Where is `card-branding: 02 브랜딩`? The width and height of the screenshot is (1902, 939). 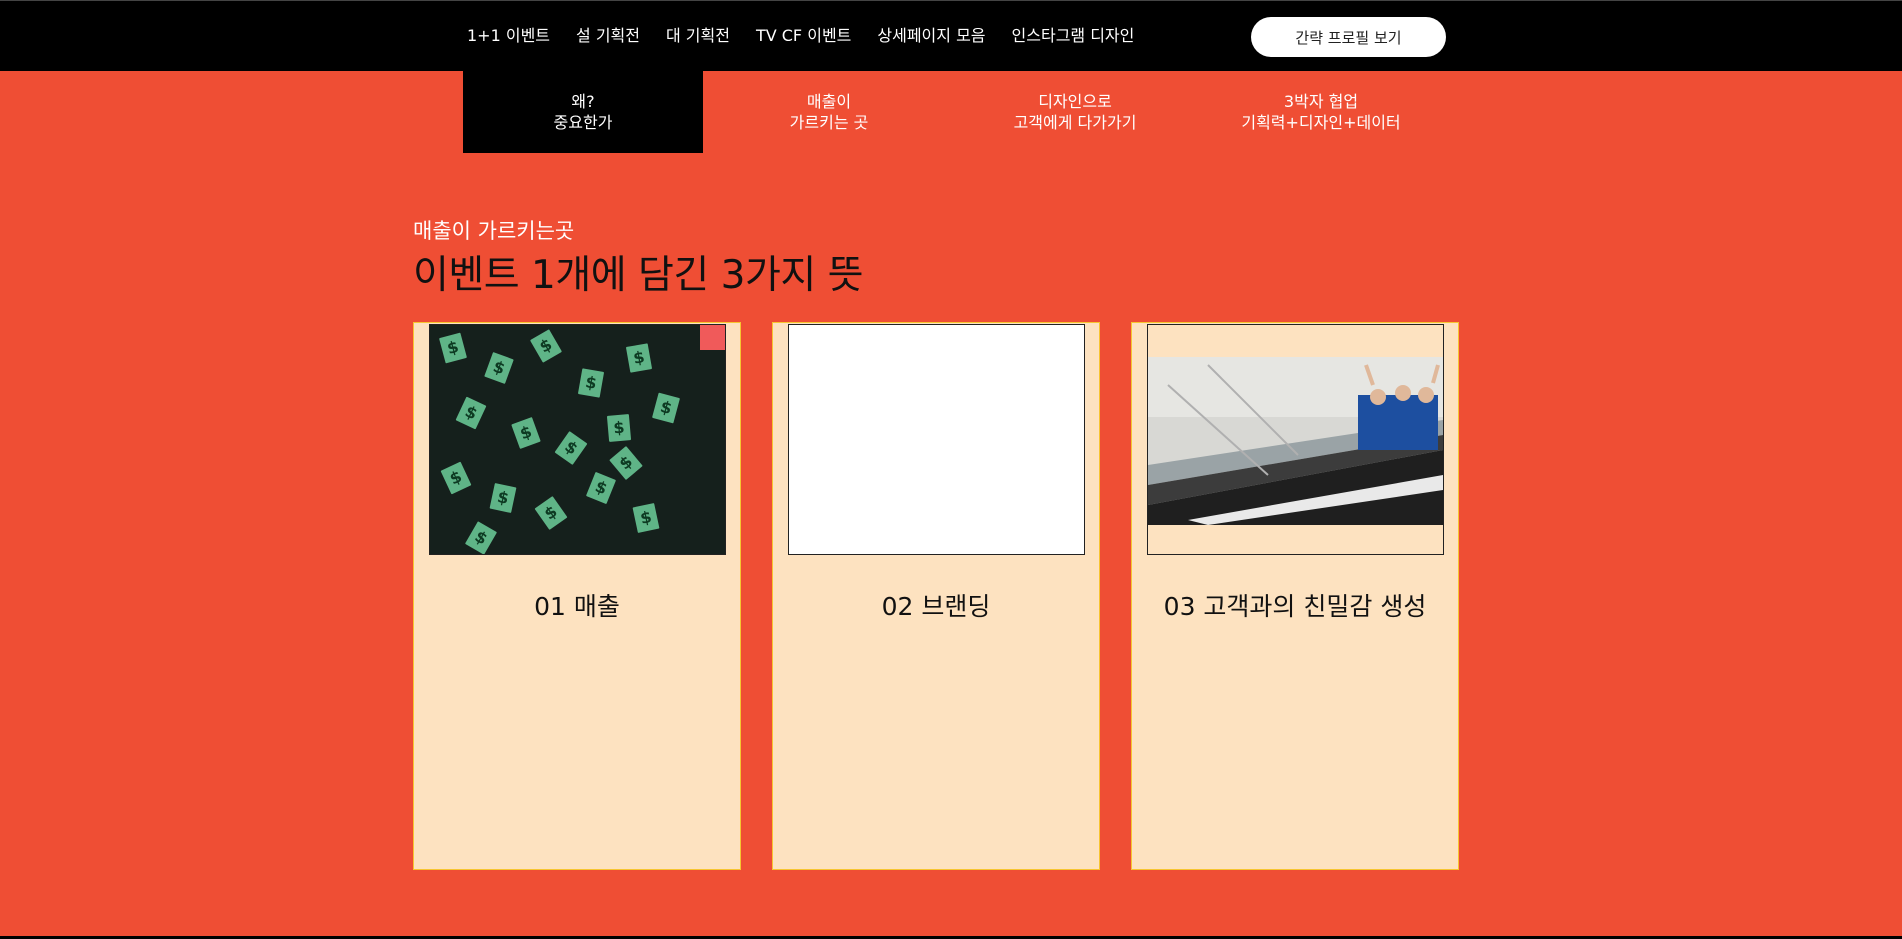 card-branding: 02 브랜딩 is located at coordinates (936, 596).